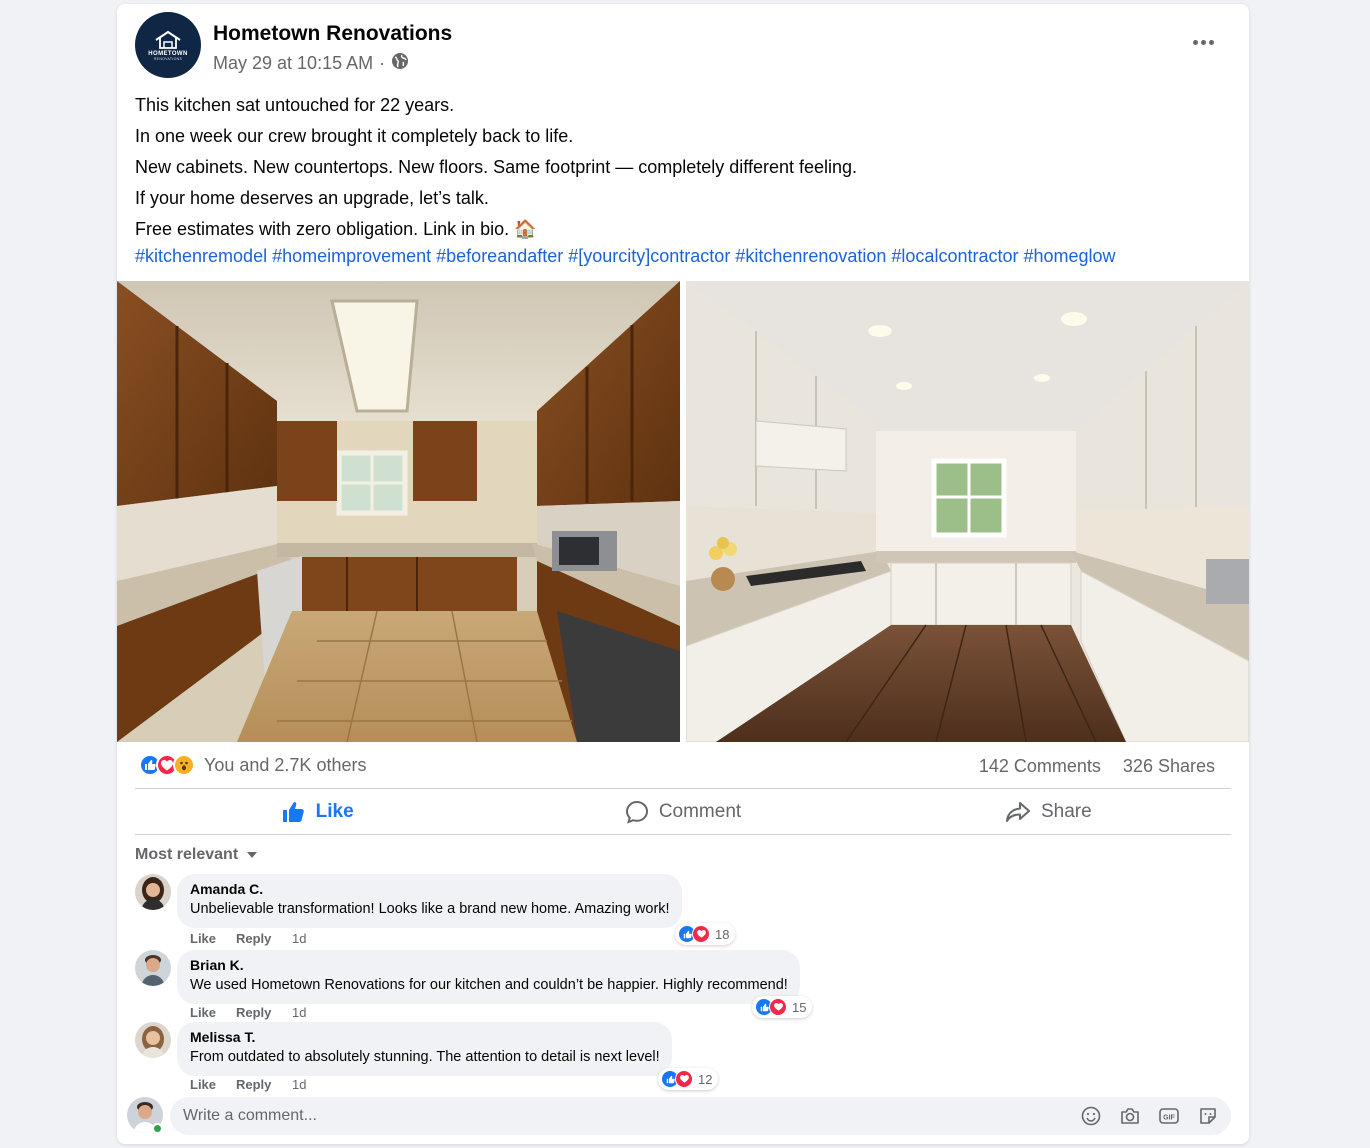 This screenshot has height=1148, width=1370. What do you see at coordinates (425, 1037) in the screenshot?
I see `commenter-name: Melissa T.` at bounding box center [425, 1037].